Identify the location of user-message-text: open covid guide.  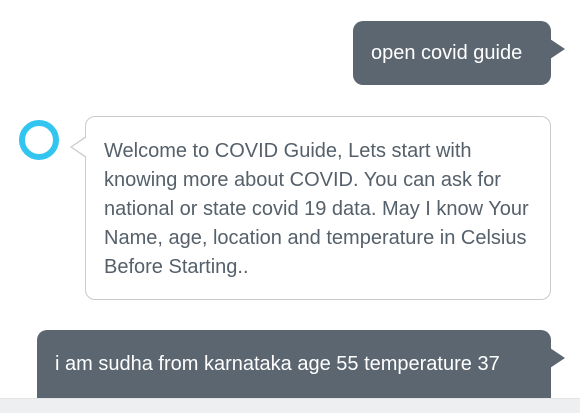
(447, 53).